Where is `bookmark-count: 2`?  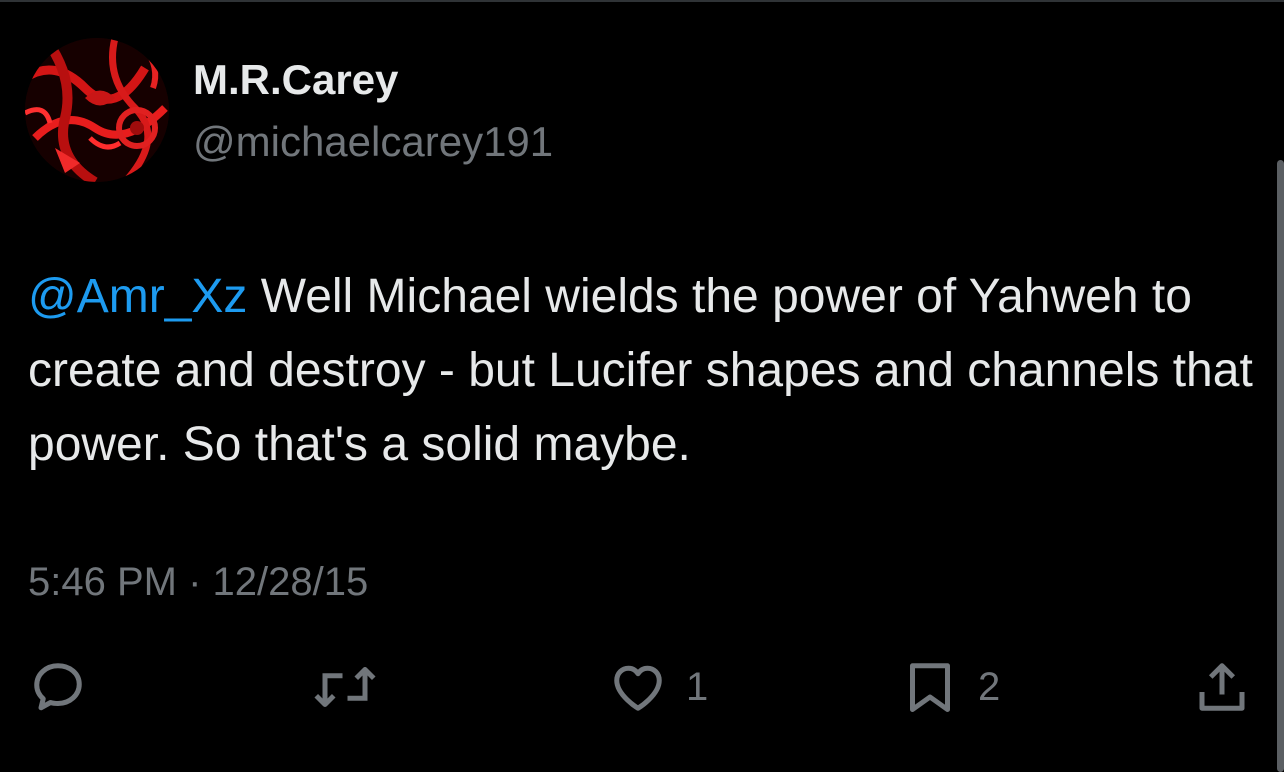 bookmark-count: 2 is located at coordinates (989, 686).